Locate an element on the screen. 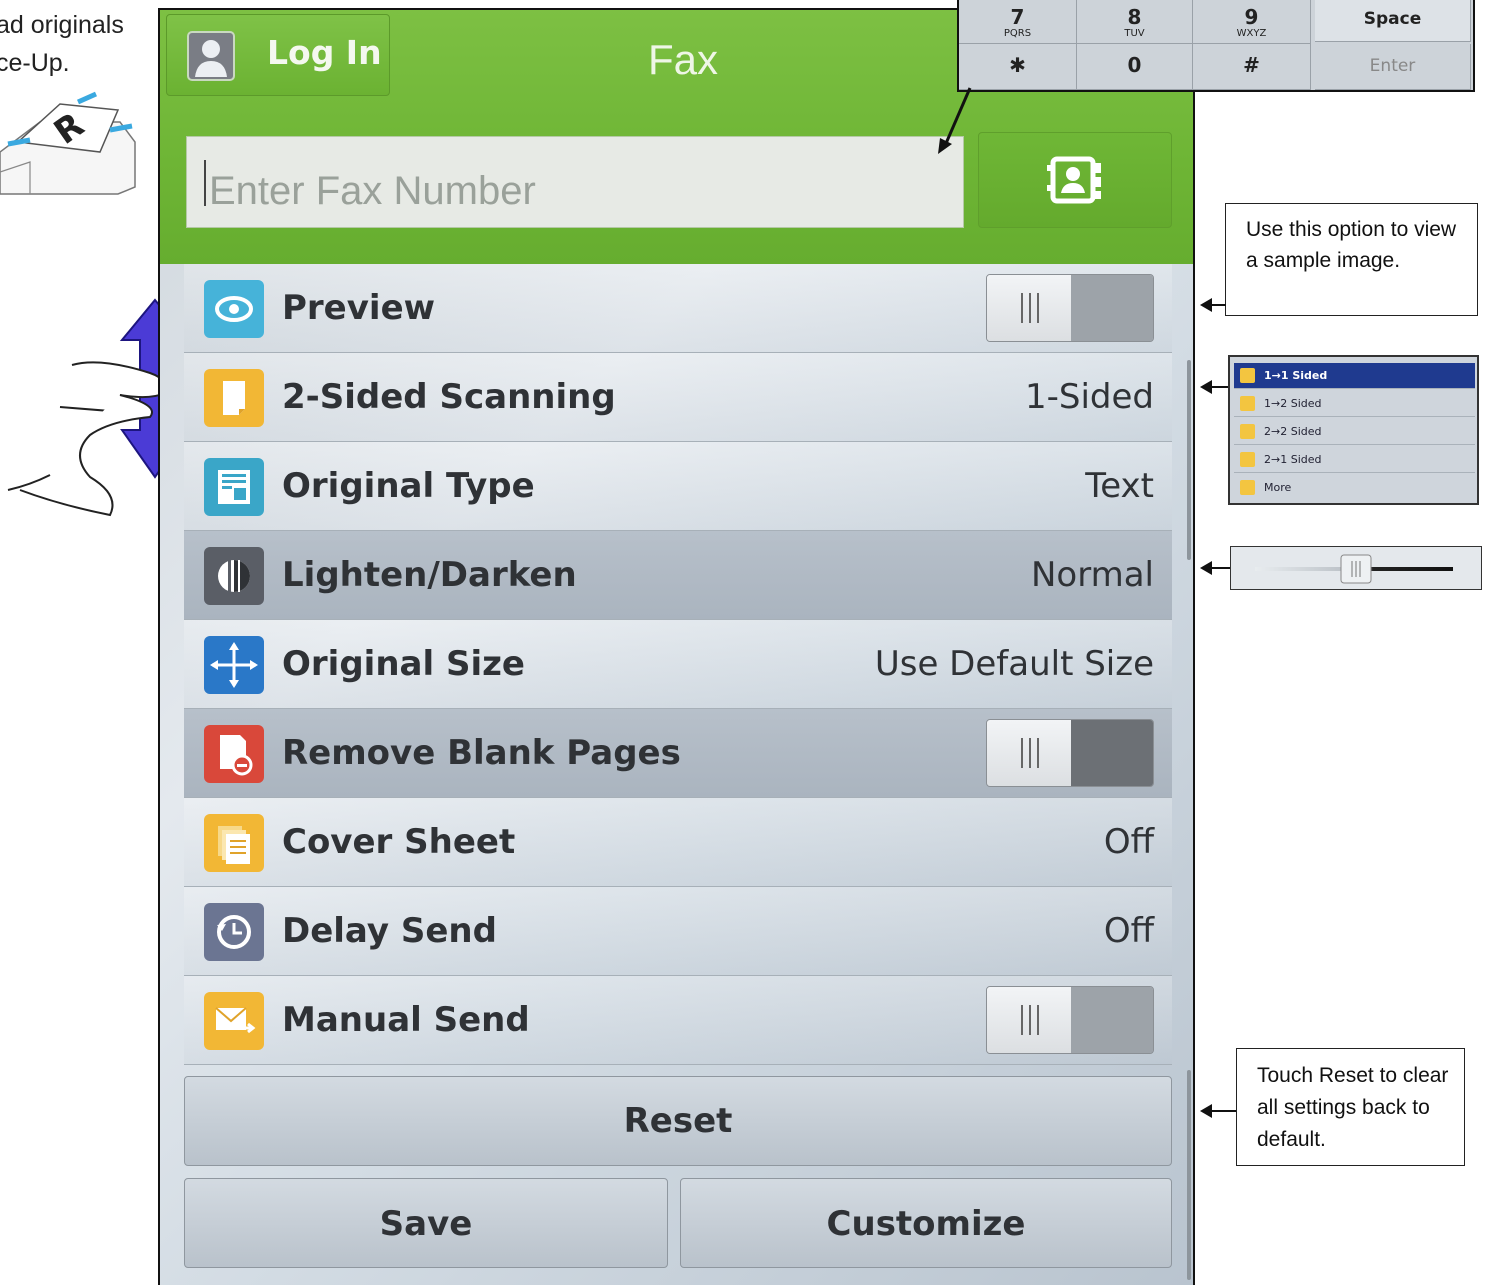  instruction-line-2: ce-Up. is located at coordinates (35, 63).